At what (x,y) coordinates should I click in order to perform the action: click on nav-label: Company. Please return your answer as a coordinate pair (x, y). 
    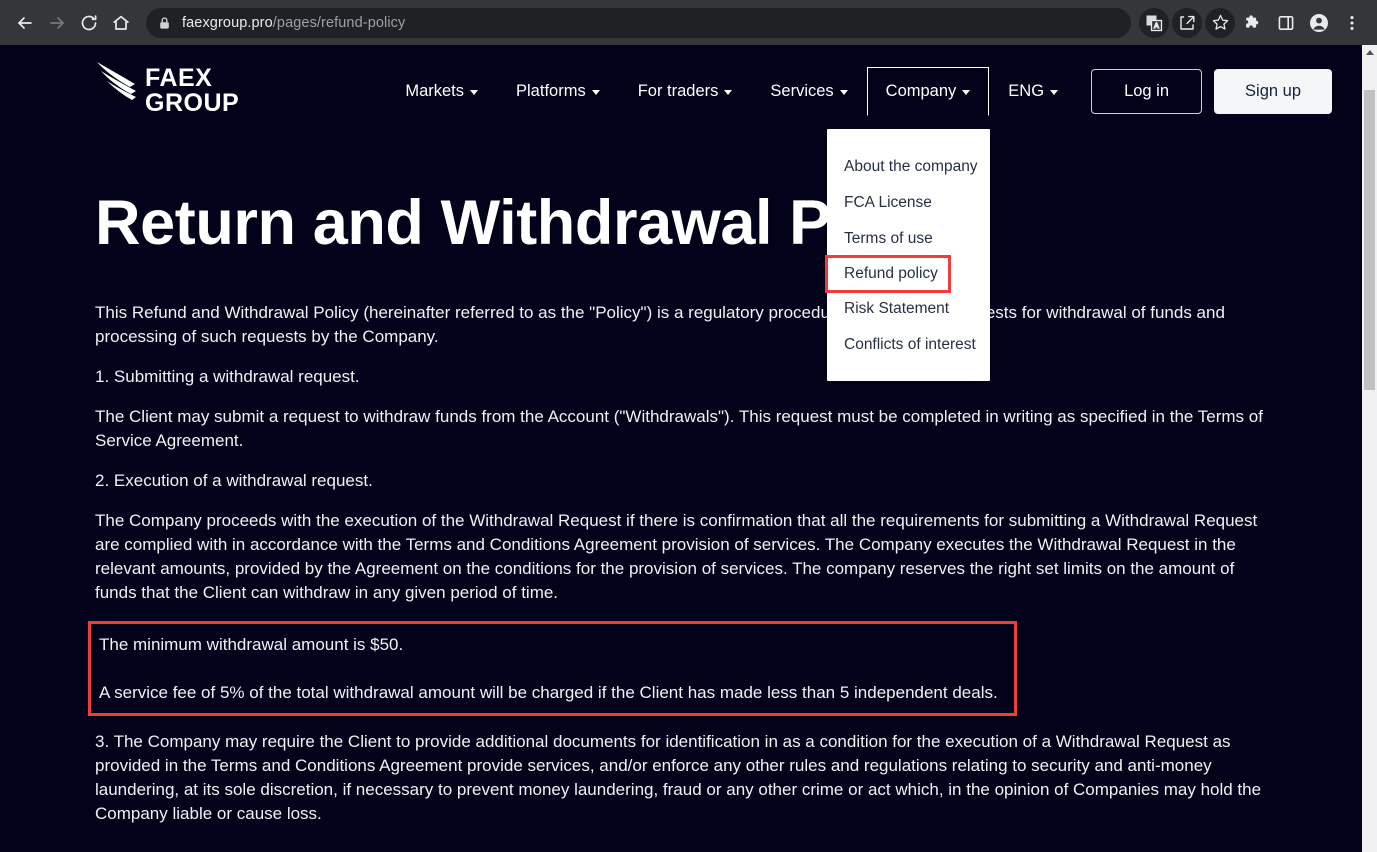
    Looking at the image, I should click on (921, 90).